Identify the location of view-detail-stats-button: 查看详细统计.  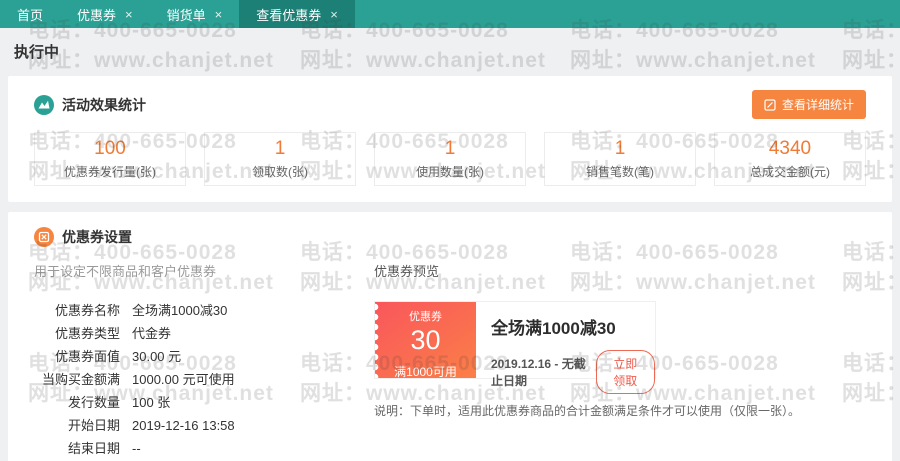
(808, 104).